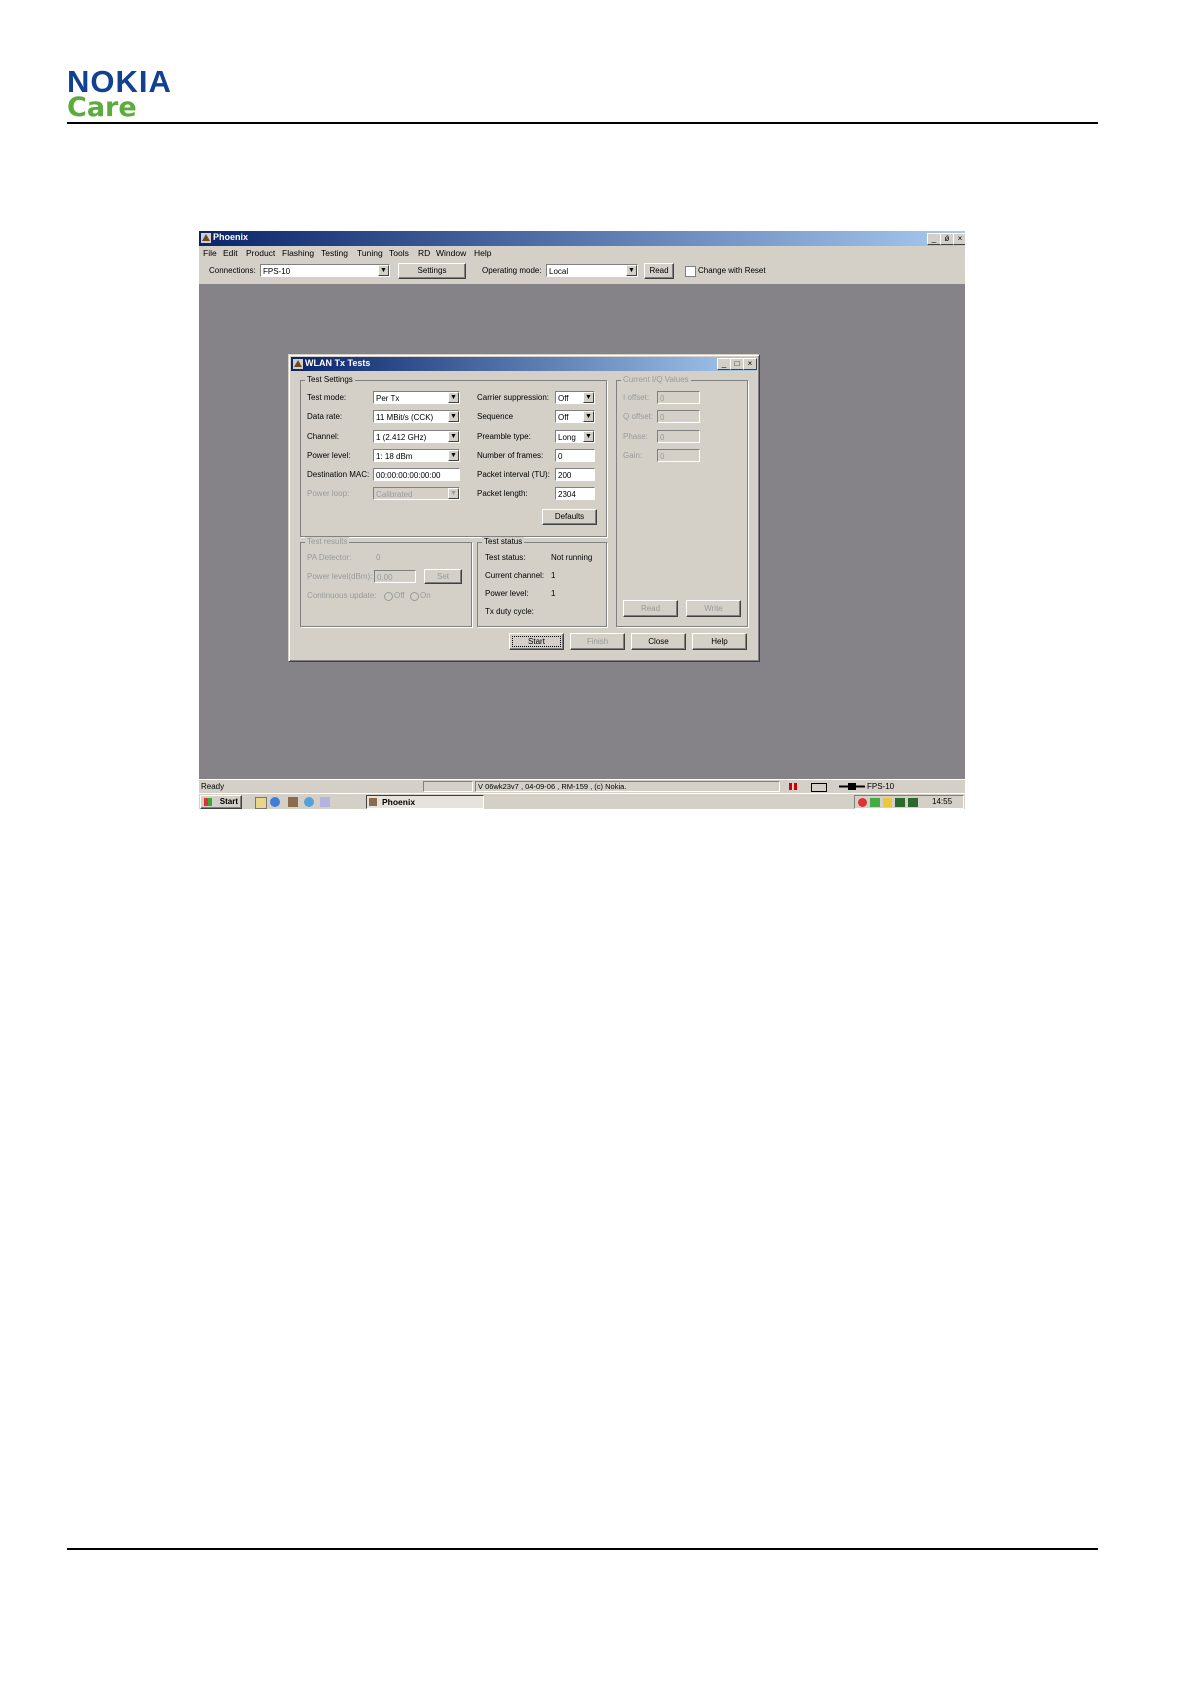  I want to click on menu-help: Help, so click(482, 253).